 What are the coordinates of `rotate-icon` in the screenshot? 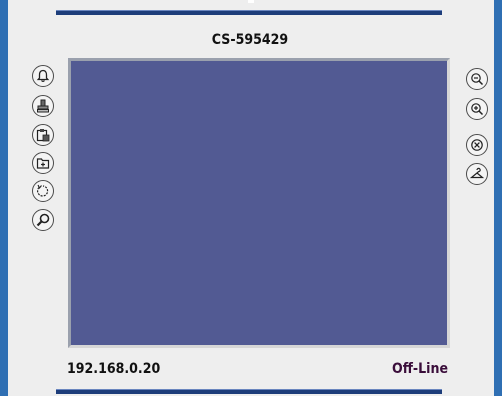 It's located at (42, 190).